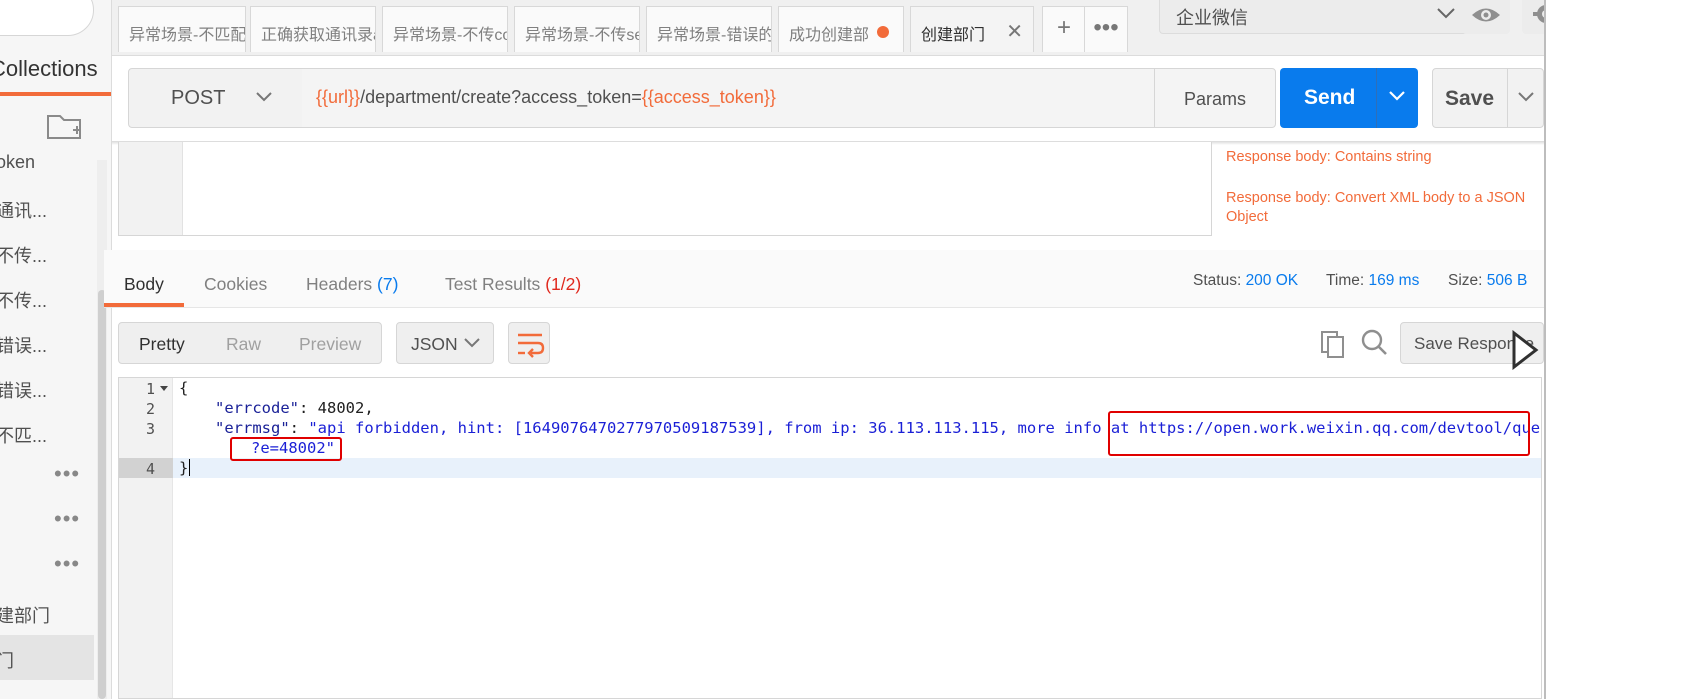 The image size is (1706, 699). What do you see at coordinates (1394, 280) in the screenshot?
I see `time-value: 169 ms` at bounding box center [1394, 280].